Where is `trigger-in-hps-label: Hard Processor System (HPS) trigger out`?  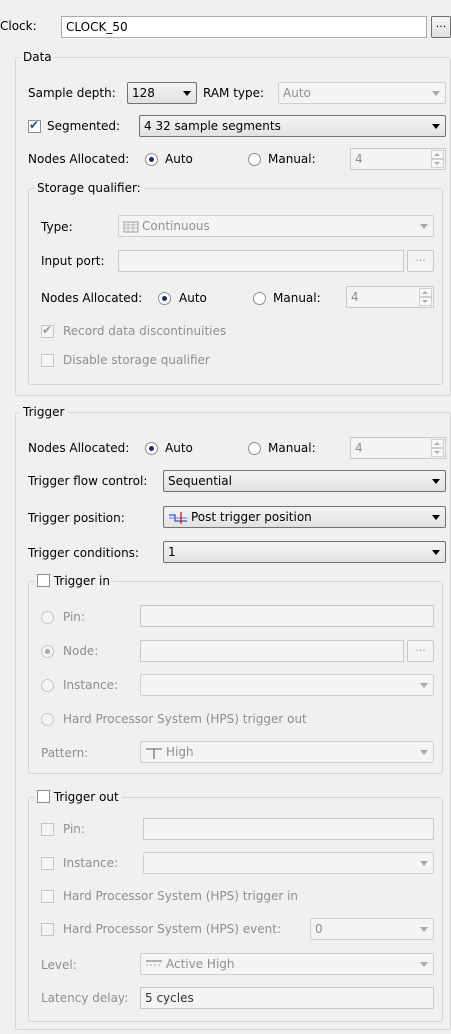 trigger-in-hps-label: Hard Processor System (HPS) trigger out is located at coordinates (185, 719).